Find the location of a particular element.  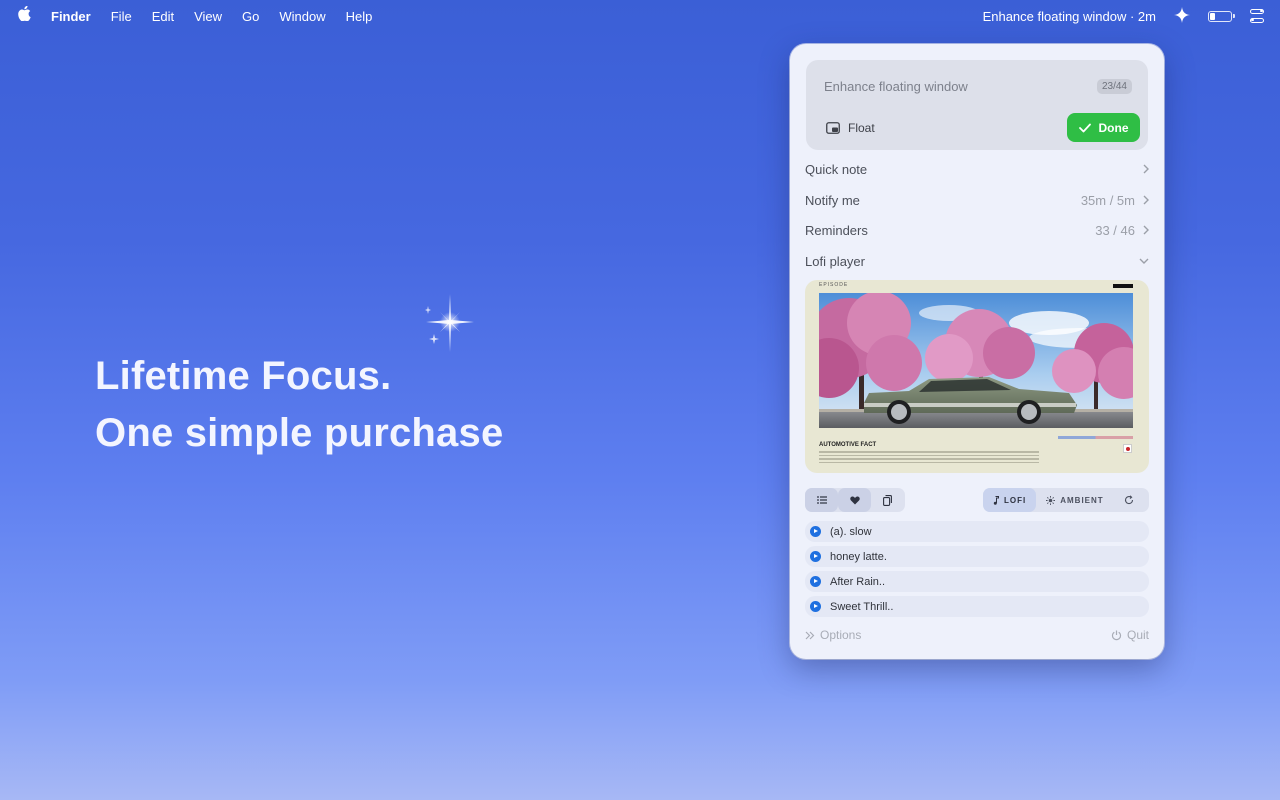

double-chevron-right-icon is located at coordinates (810, 635).